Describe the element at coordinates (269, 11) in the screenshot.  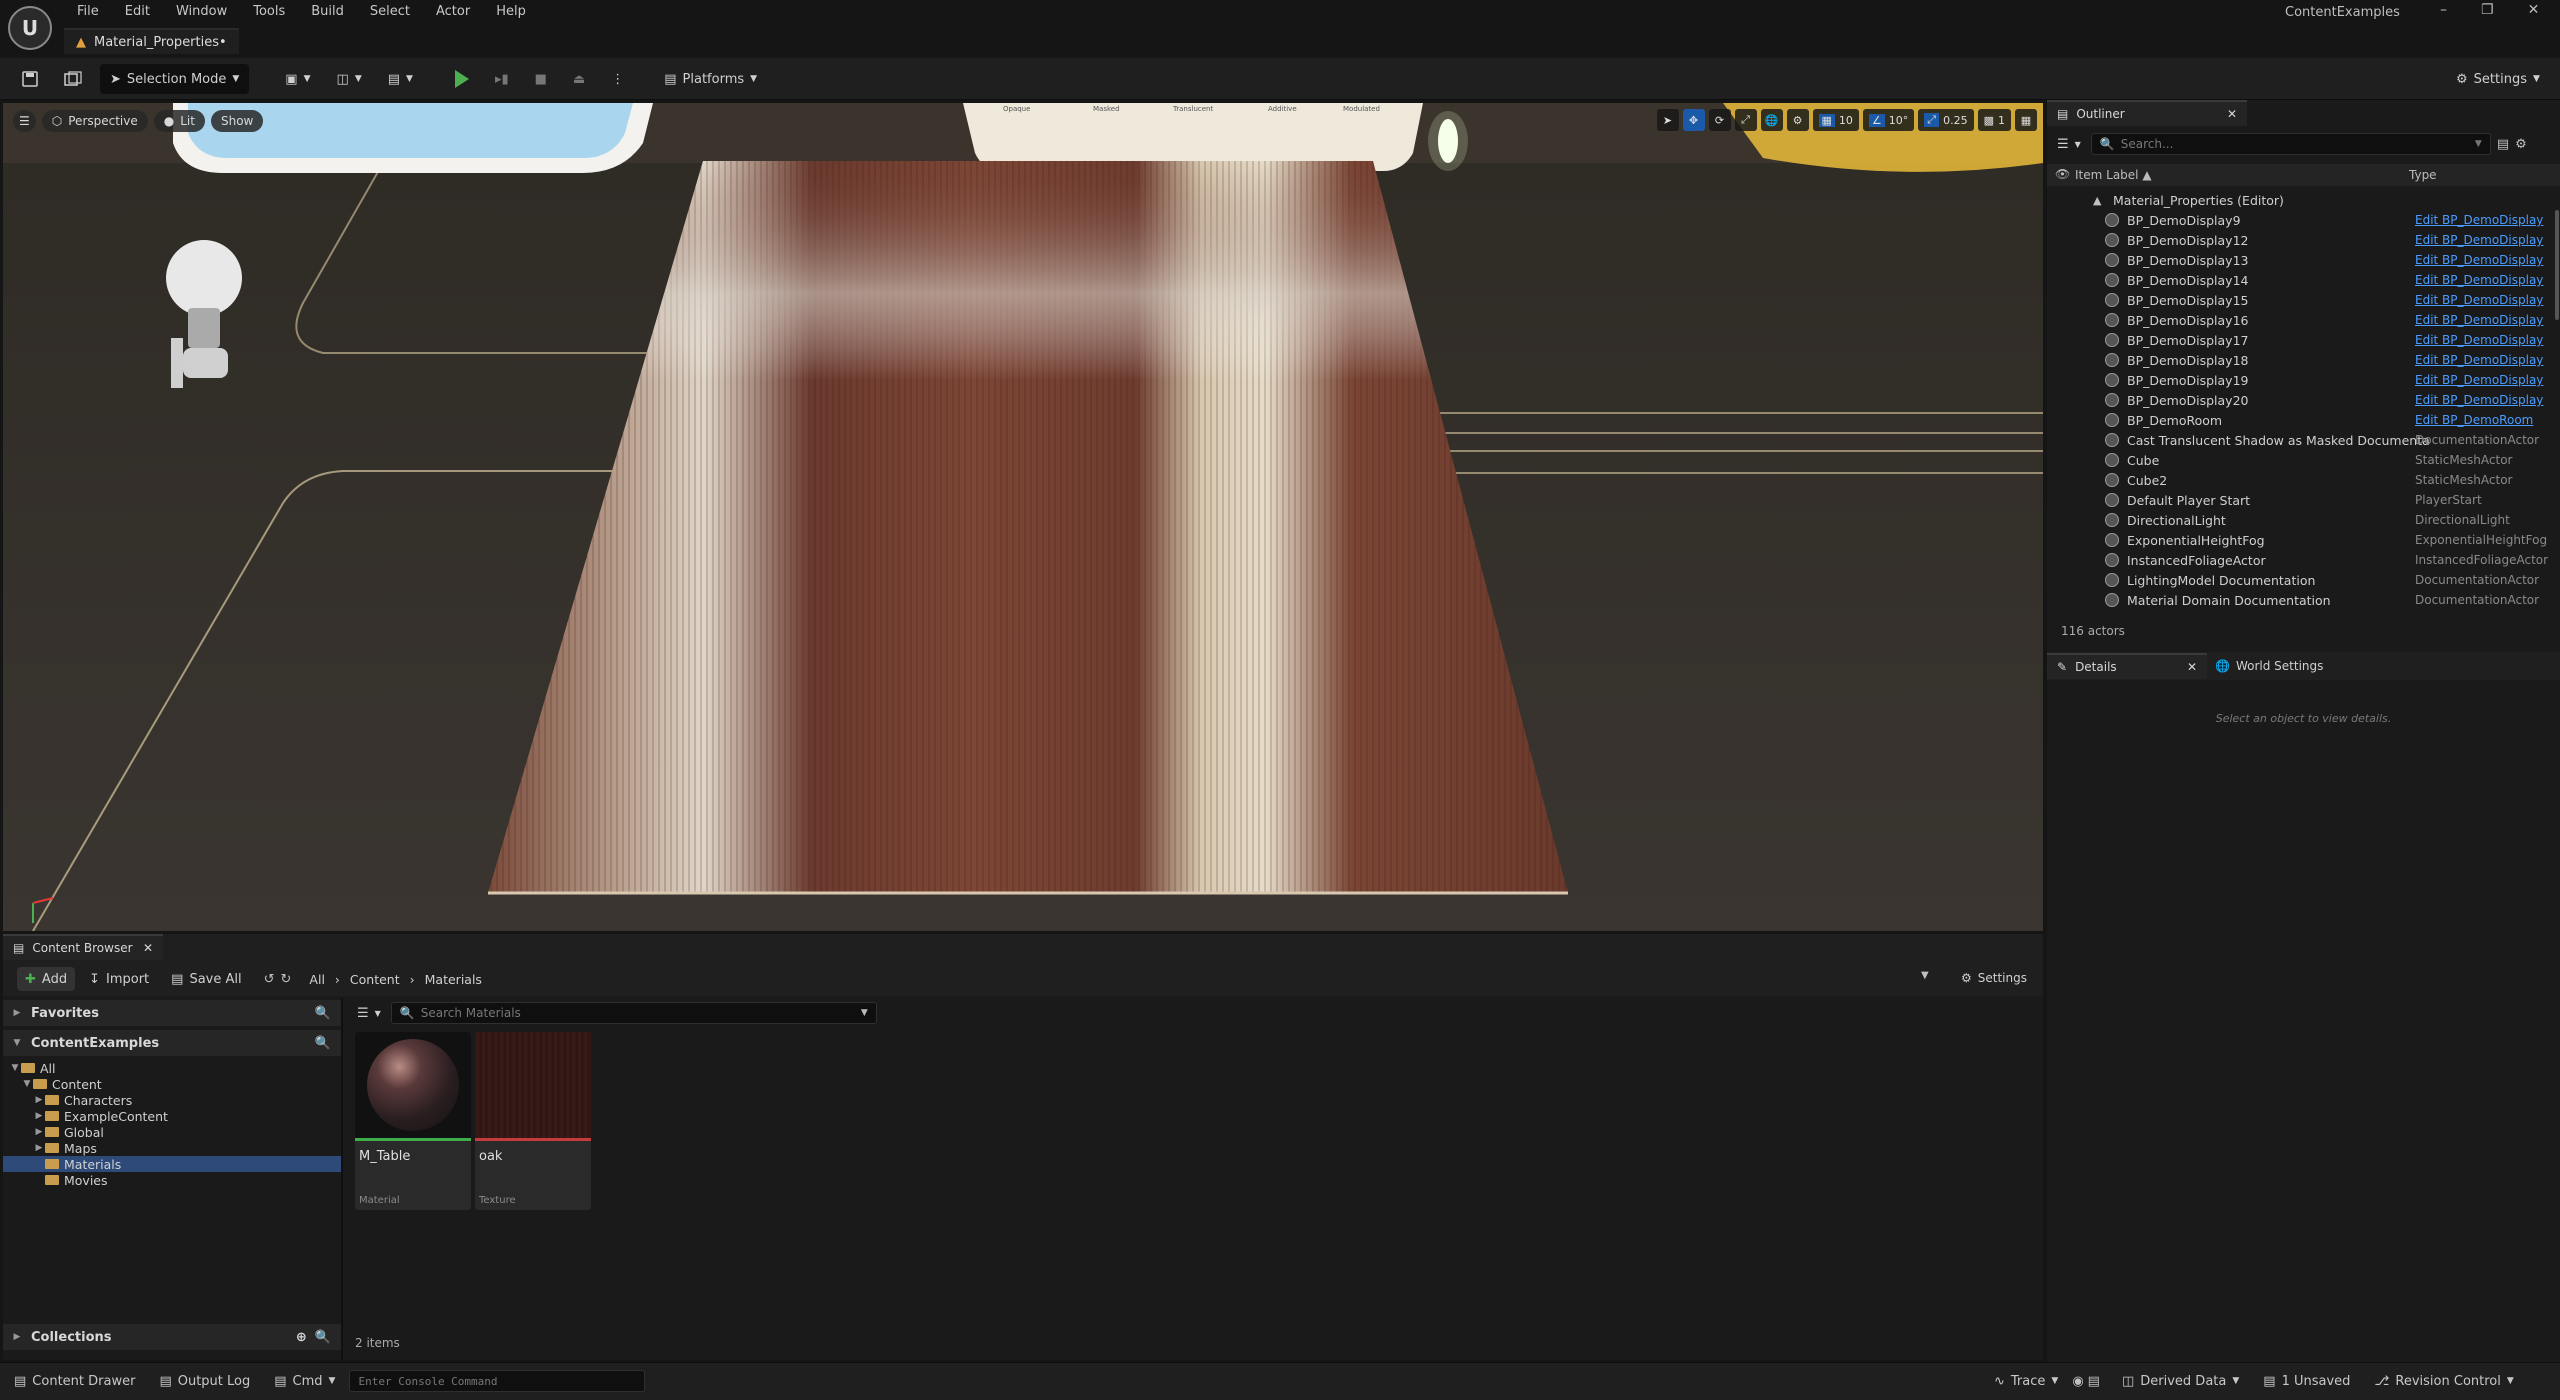
I see `menu-tools: Tools` at that location.